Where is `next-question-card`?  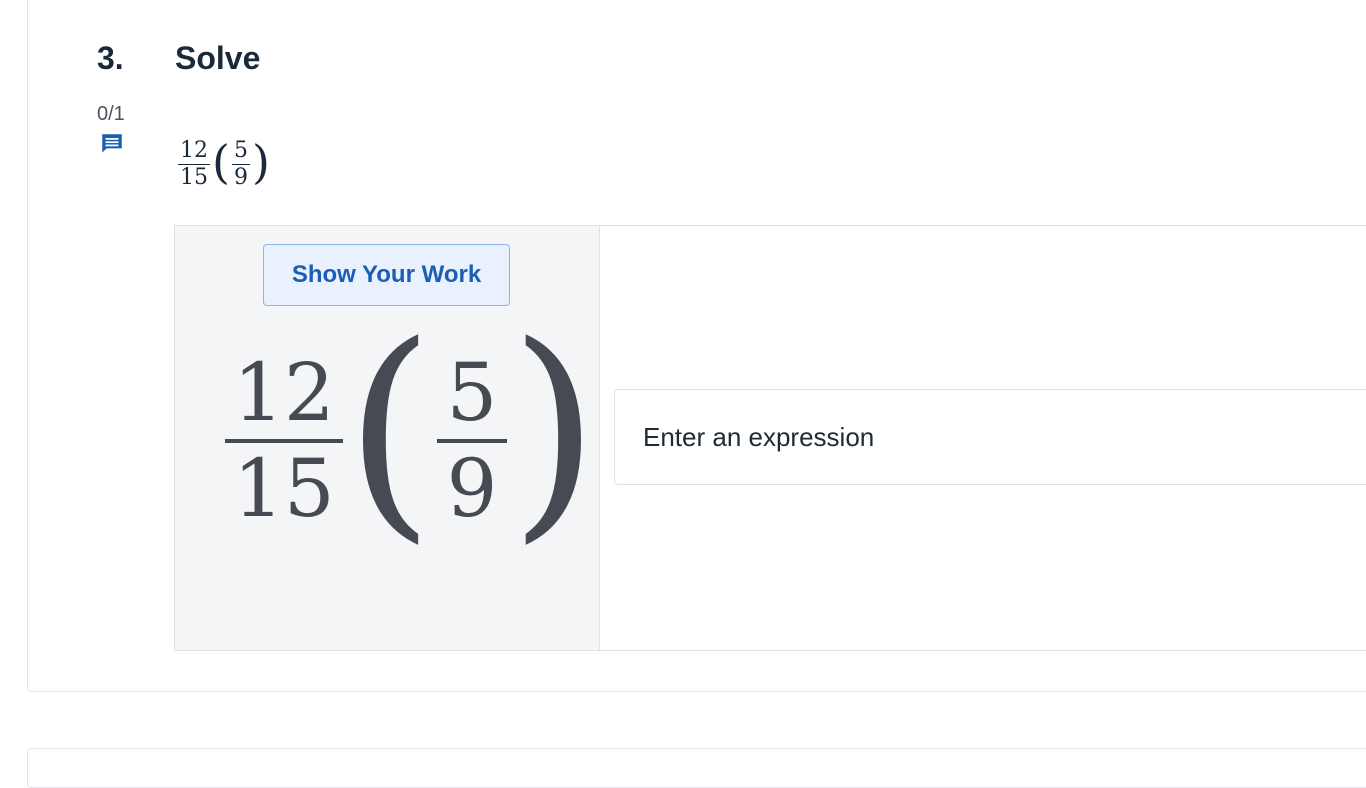 next-question-card is located at coordinates (696, 768).